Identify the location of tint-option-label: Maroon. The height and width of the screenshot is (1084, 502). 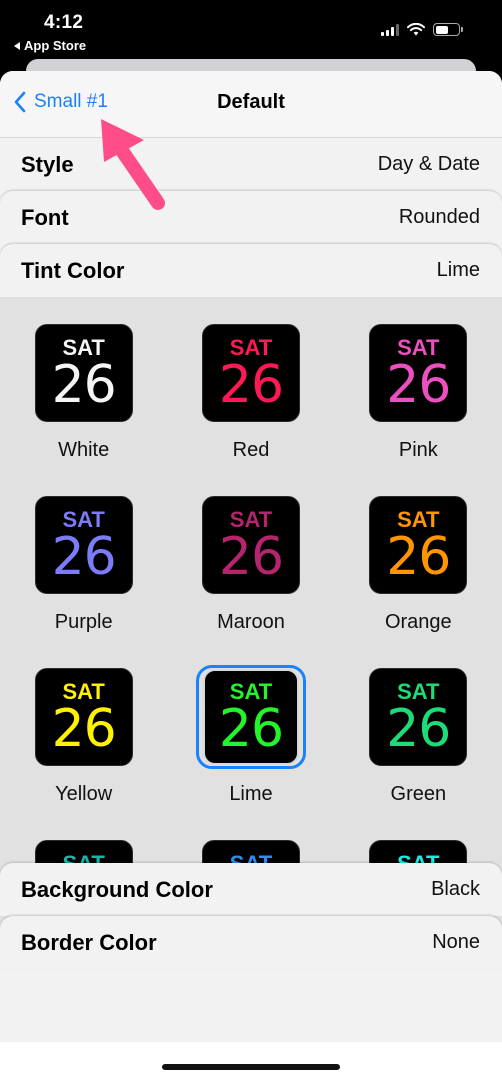
(251, 622).